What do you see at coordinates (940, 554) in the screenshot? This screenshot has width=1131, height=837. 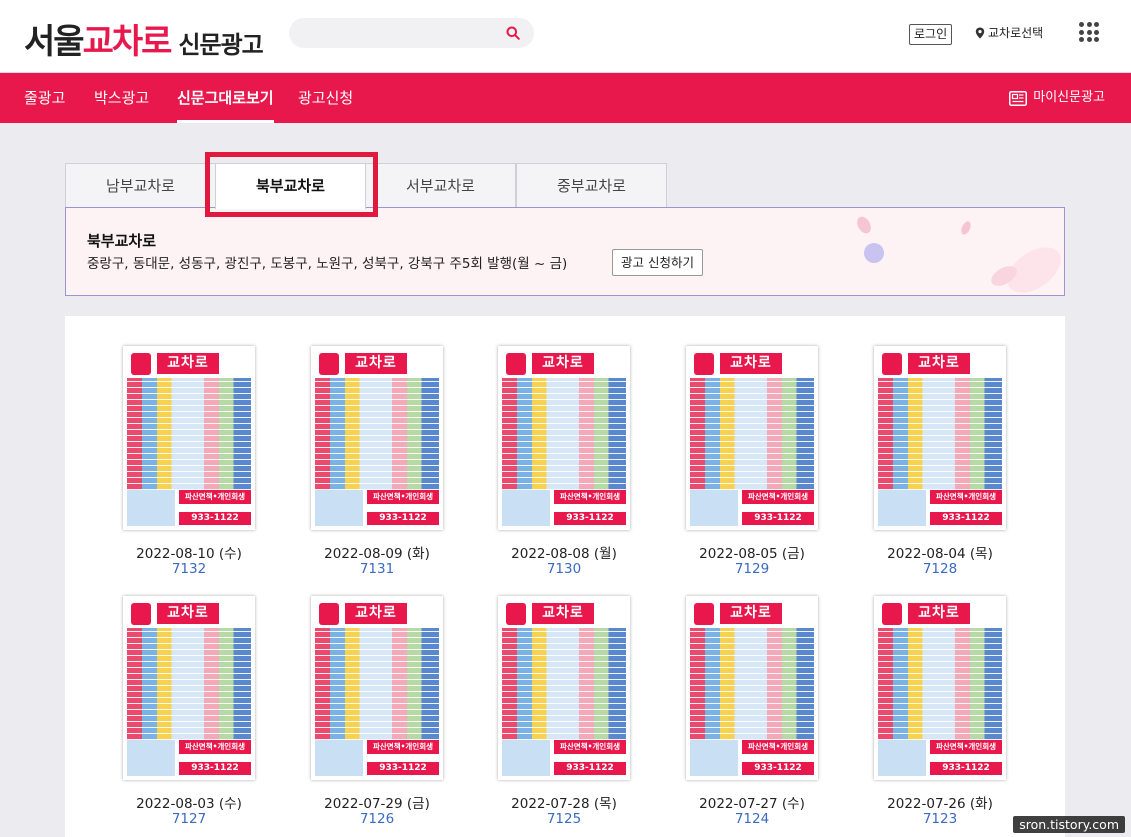 I see `paper-date: 2022-08-04 (목)` at bounding box center [940, 554].